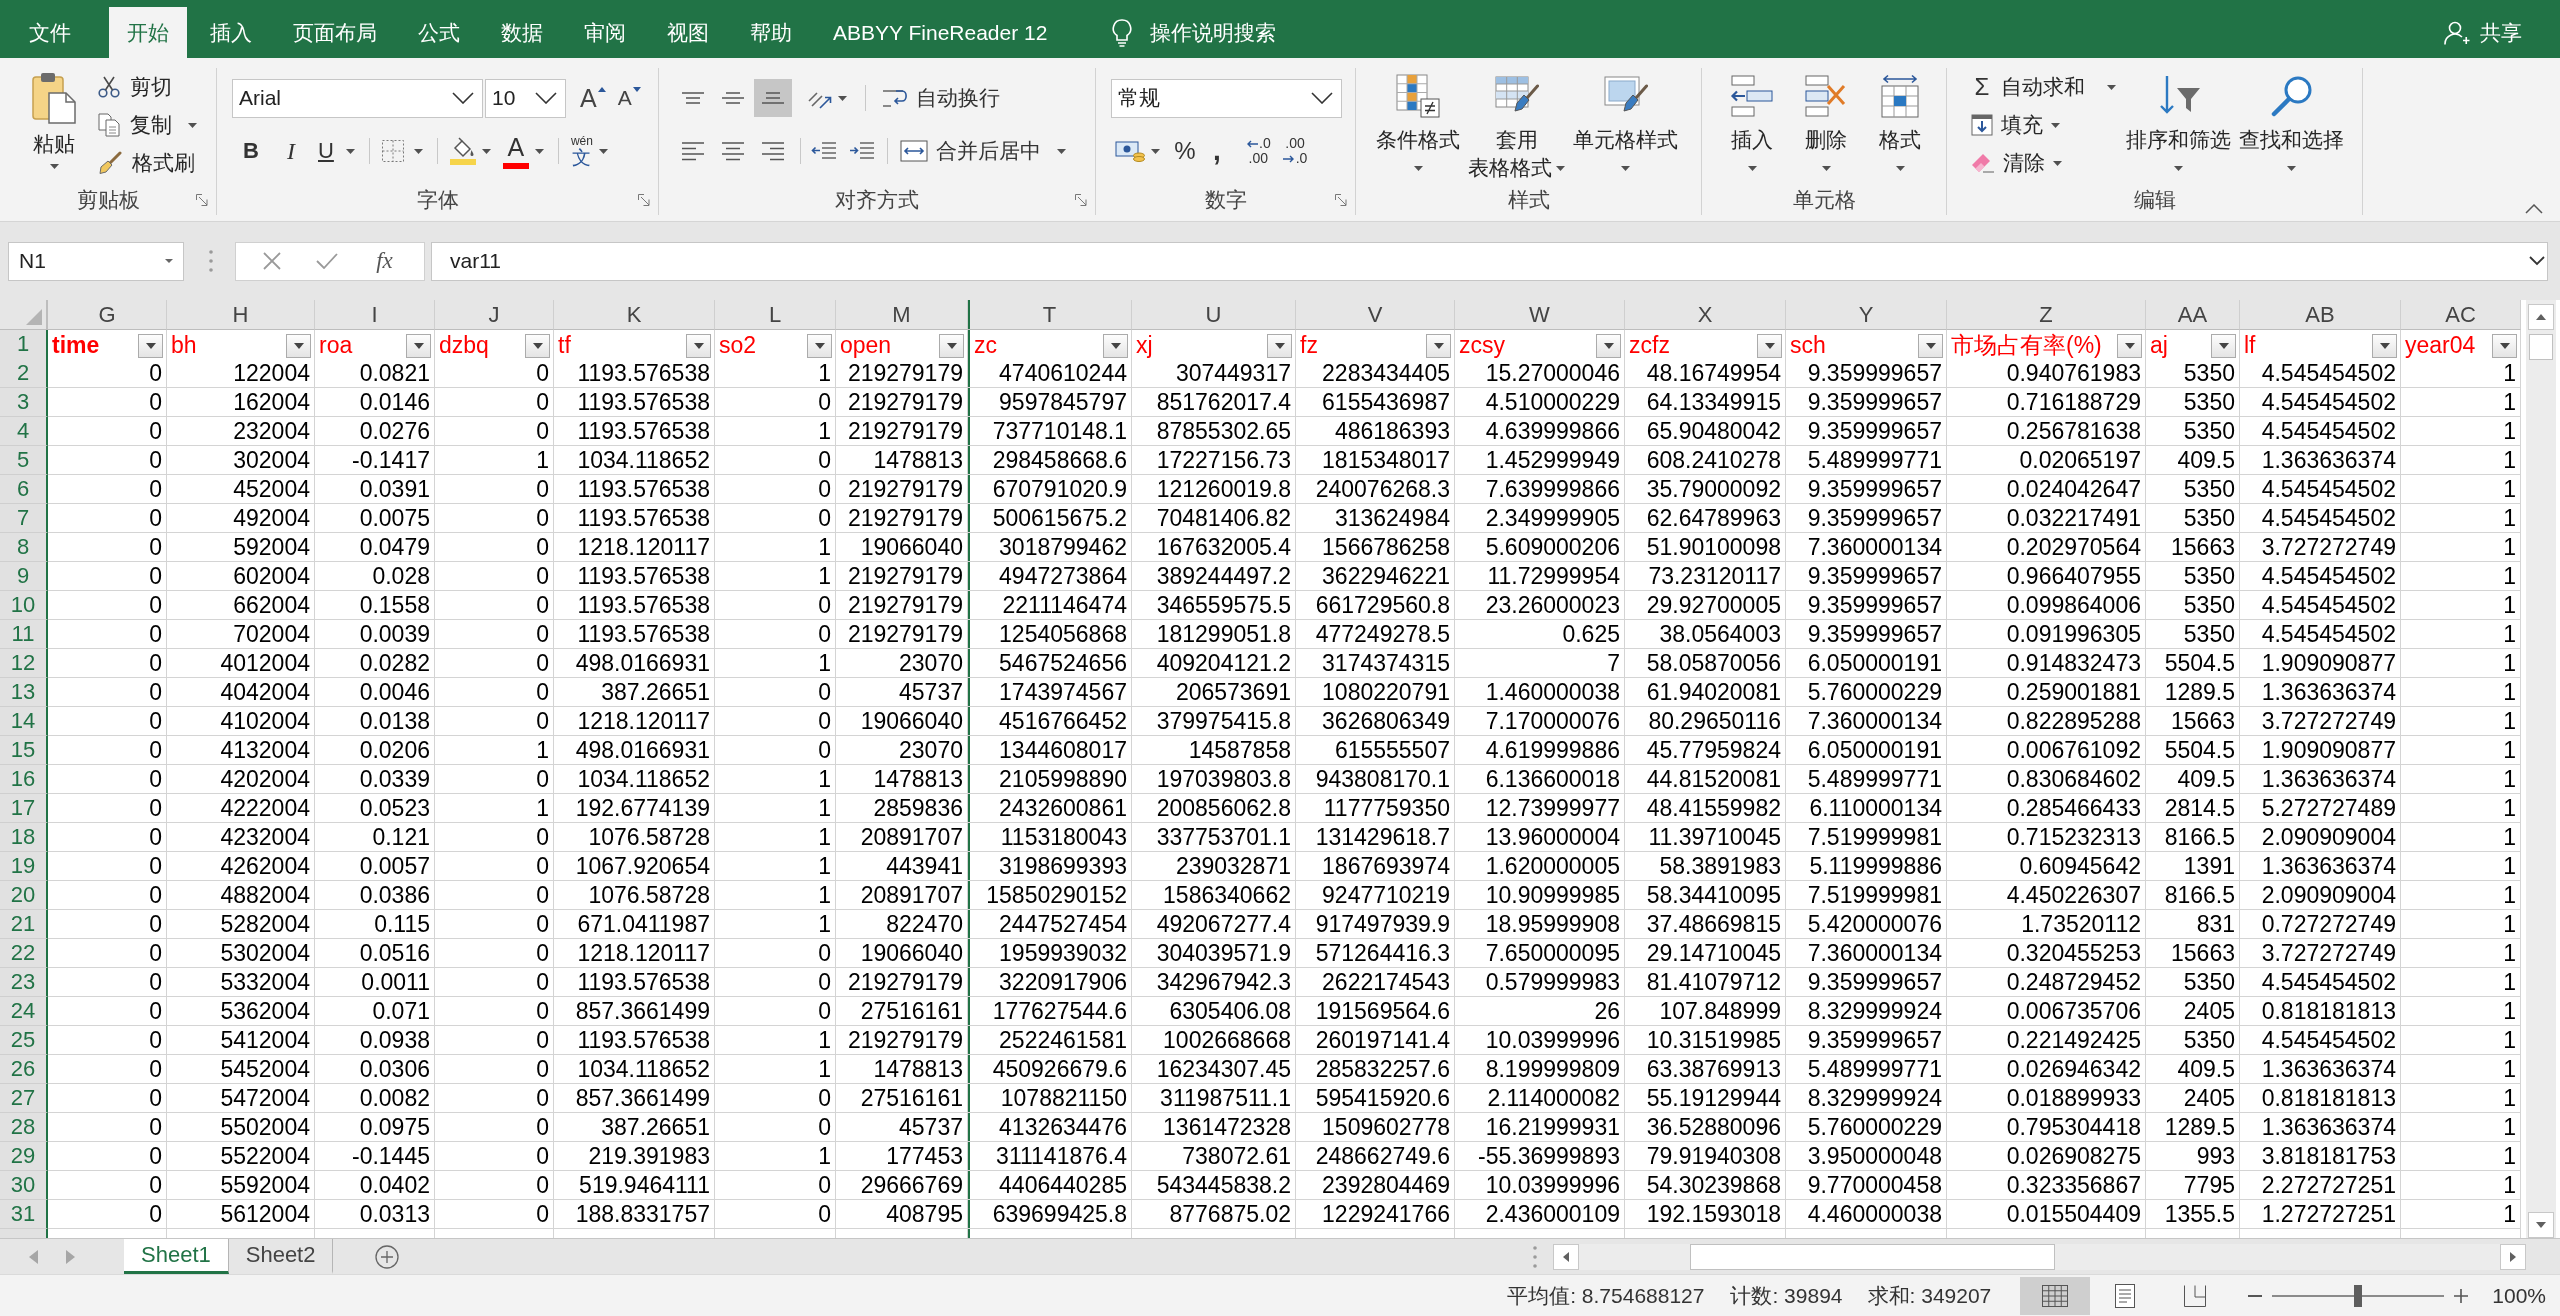  I want to click on row-header: 29, so click(24, 1156).